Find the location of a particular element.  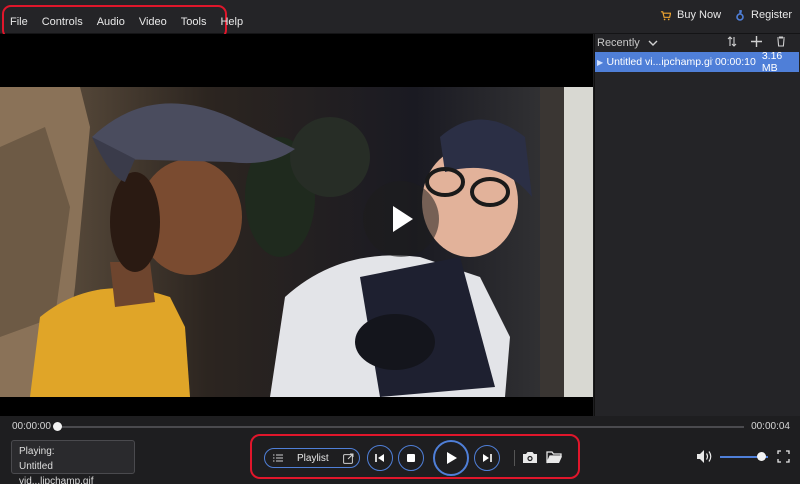

buy-now-link: Buy Now is located at coordinates (690, 15).